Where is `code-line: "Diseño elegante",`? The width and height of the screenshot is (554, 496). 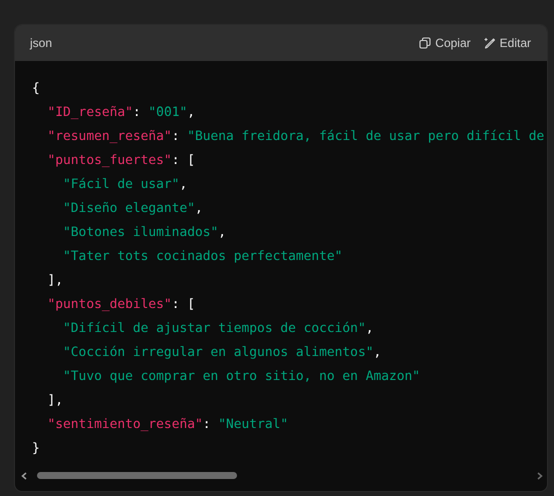
code-line: "Diseño elegante", is located at coordinates (133, 208).